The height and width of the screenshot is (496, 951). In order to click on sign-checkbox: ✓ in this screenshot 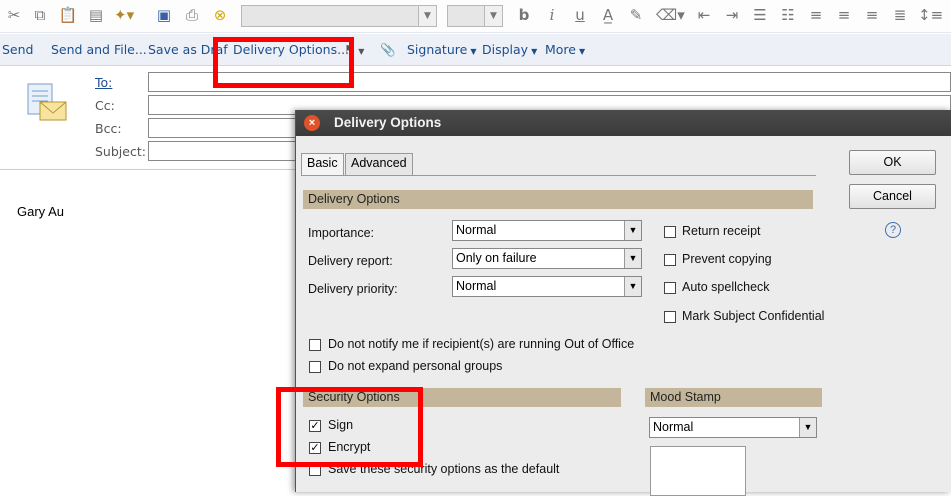, I will do `click(315, 426)`.